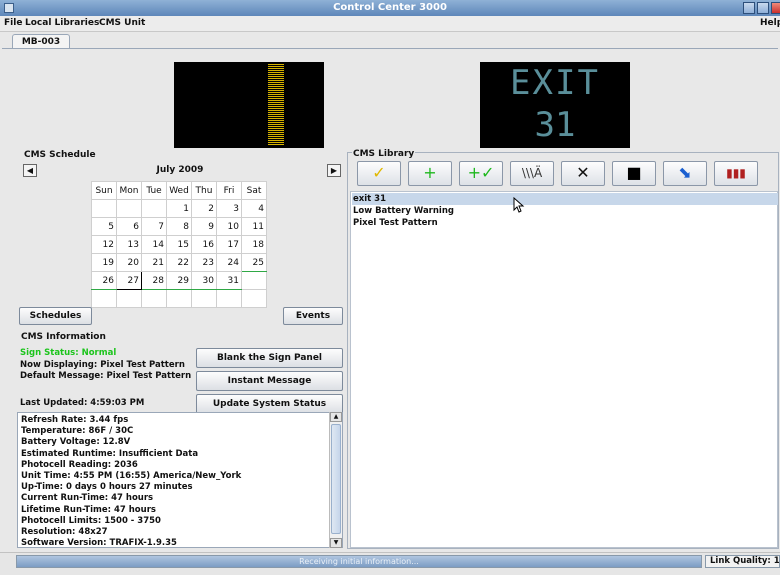  What do you see at coordinates (519, 205) in the screenshot?
I see `mouse-pointer-icon` at bounding box center [519, 205].